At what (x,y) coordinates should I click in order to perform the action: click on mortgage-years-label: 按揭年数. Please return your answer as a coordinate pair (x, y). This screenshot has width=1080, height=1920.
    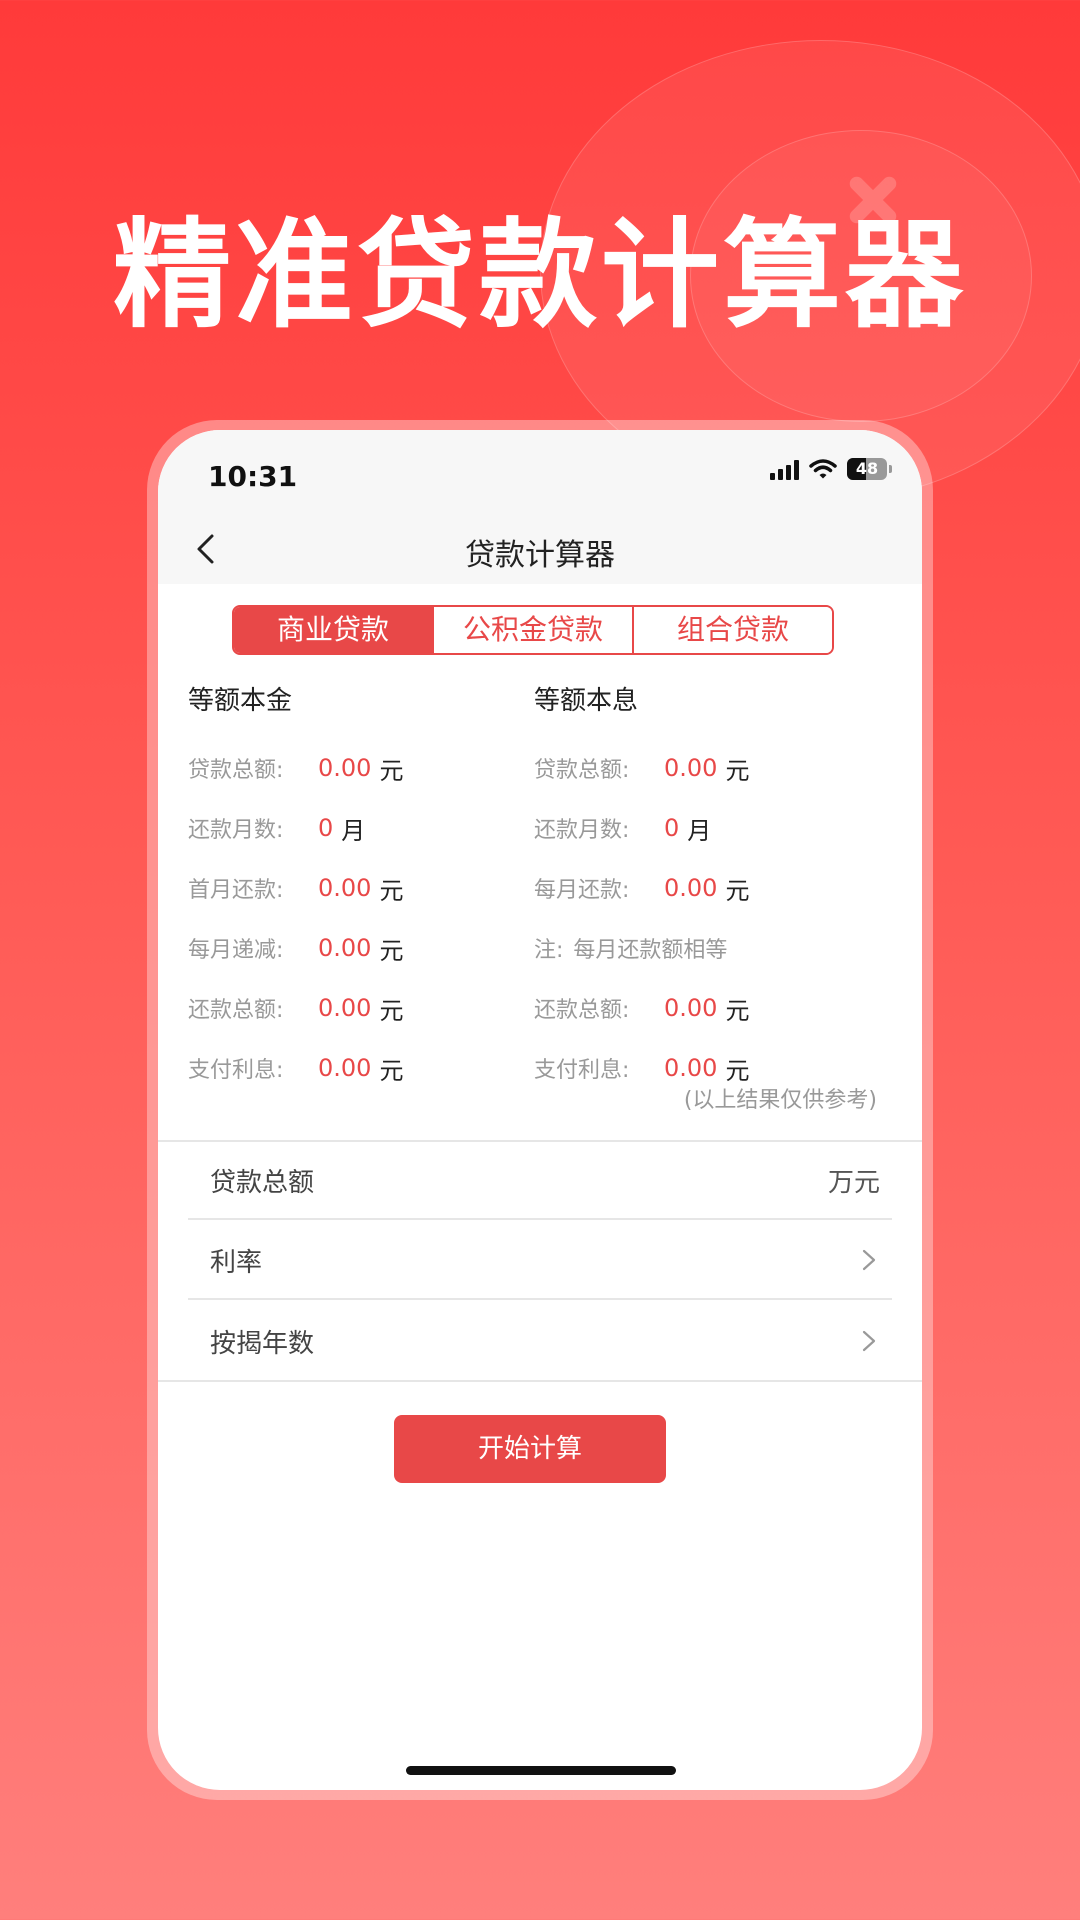
    Looking at the image, I should click on (262, 1343).